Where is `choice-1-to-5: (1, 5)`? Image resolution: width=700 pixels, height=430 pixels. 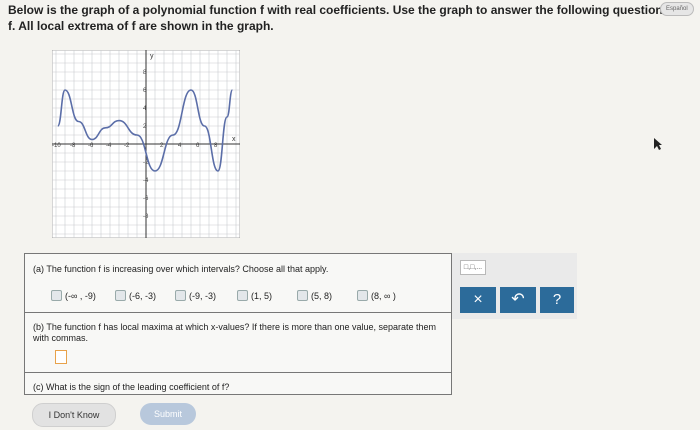 choice-1-to-5: (1, 5) is located at coordinates (254, 295).